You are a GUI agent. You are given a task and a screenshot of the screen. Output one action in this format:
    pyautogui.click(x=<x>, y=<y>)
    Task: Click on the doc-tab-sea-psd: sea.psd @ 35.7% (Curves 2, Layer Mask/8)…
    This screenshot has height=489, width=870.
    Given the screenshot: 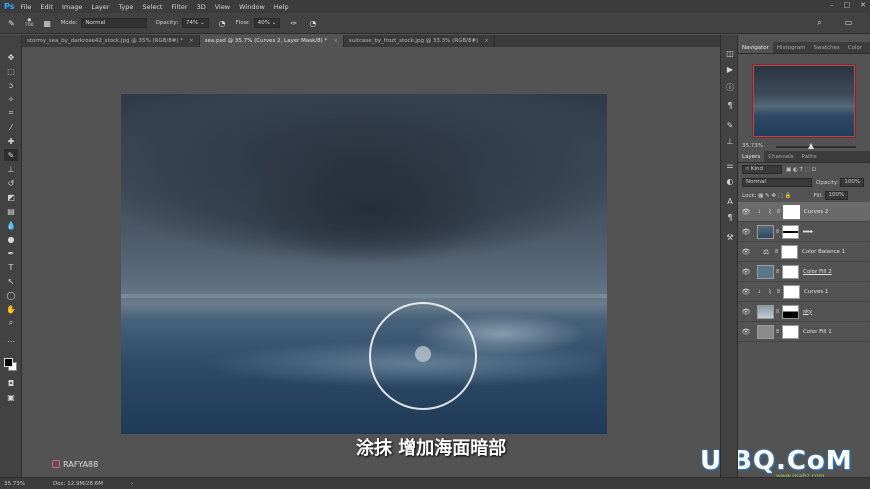 What is the action you would take?
    pyautogui.click(x=271, y=41)
    